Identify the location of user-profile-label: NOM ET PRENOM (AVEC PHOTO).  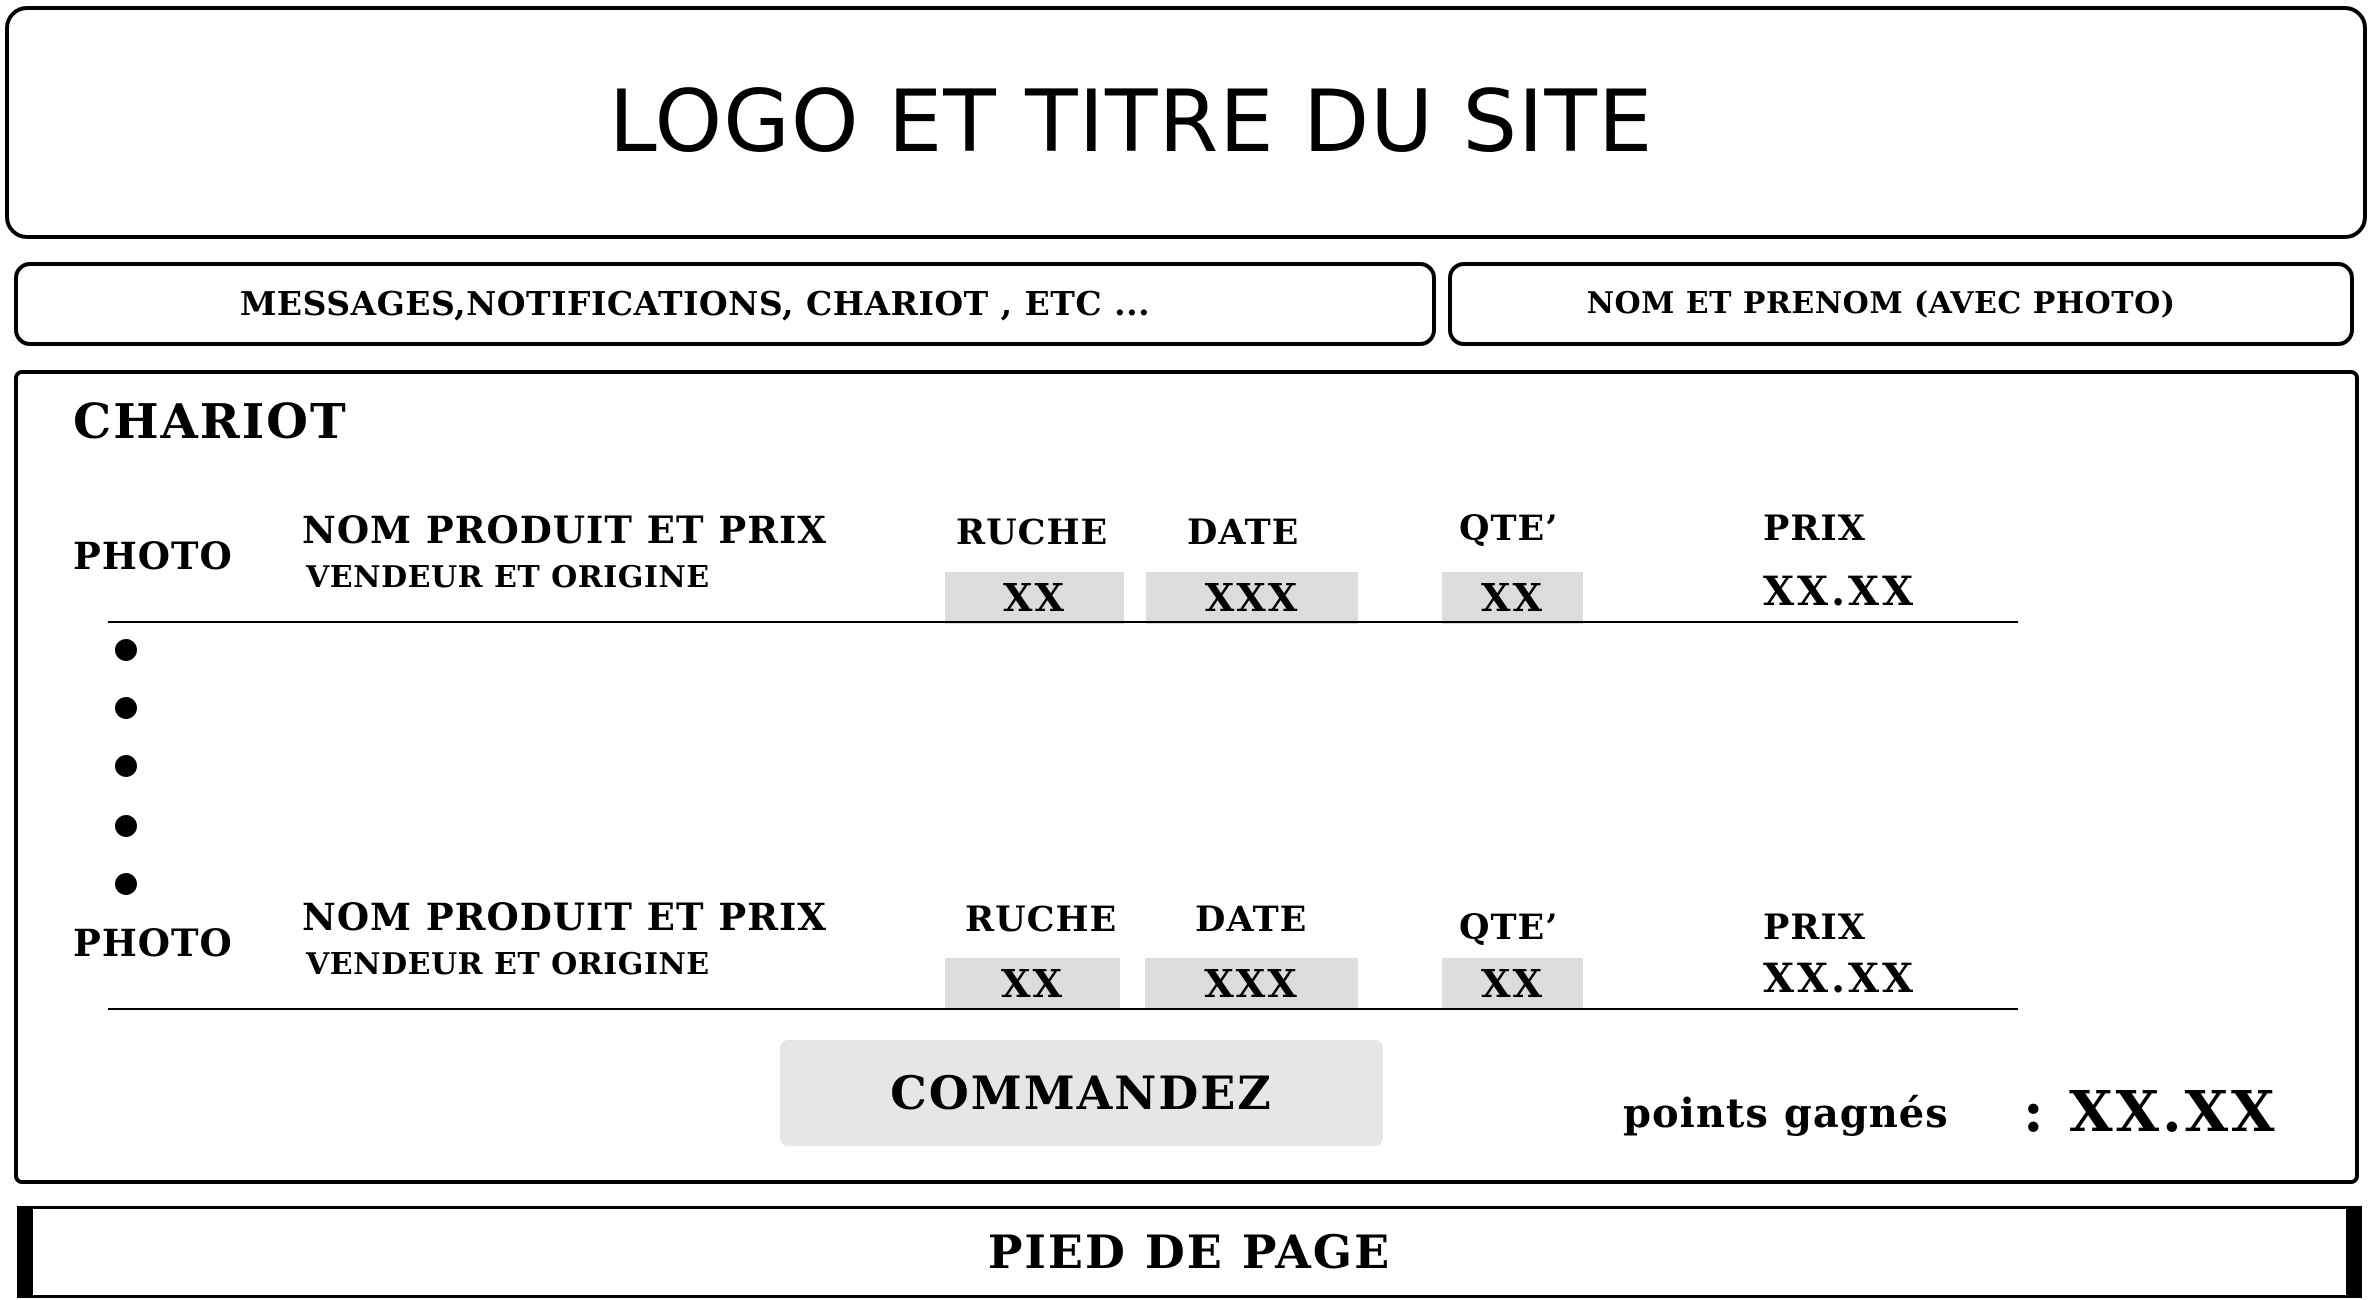
(1881, 303).